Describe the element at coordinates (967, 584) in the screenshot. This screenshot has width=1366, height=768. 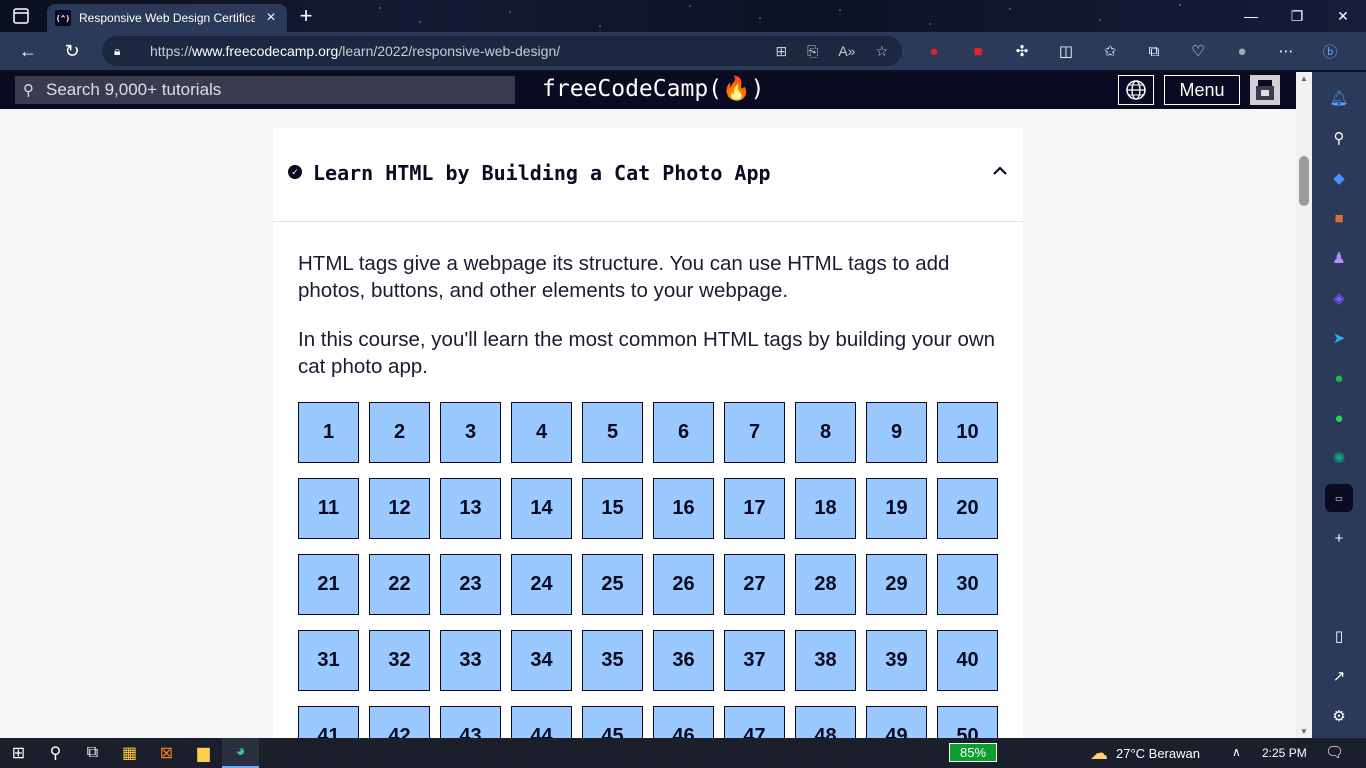
I see `step-button: 30` at that location.